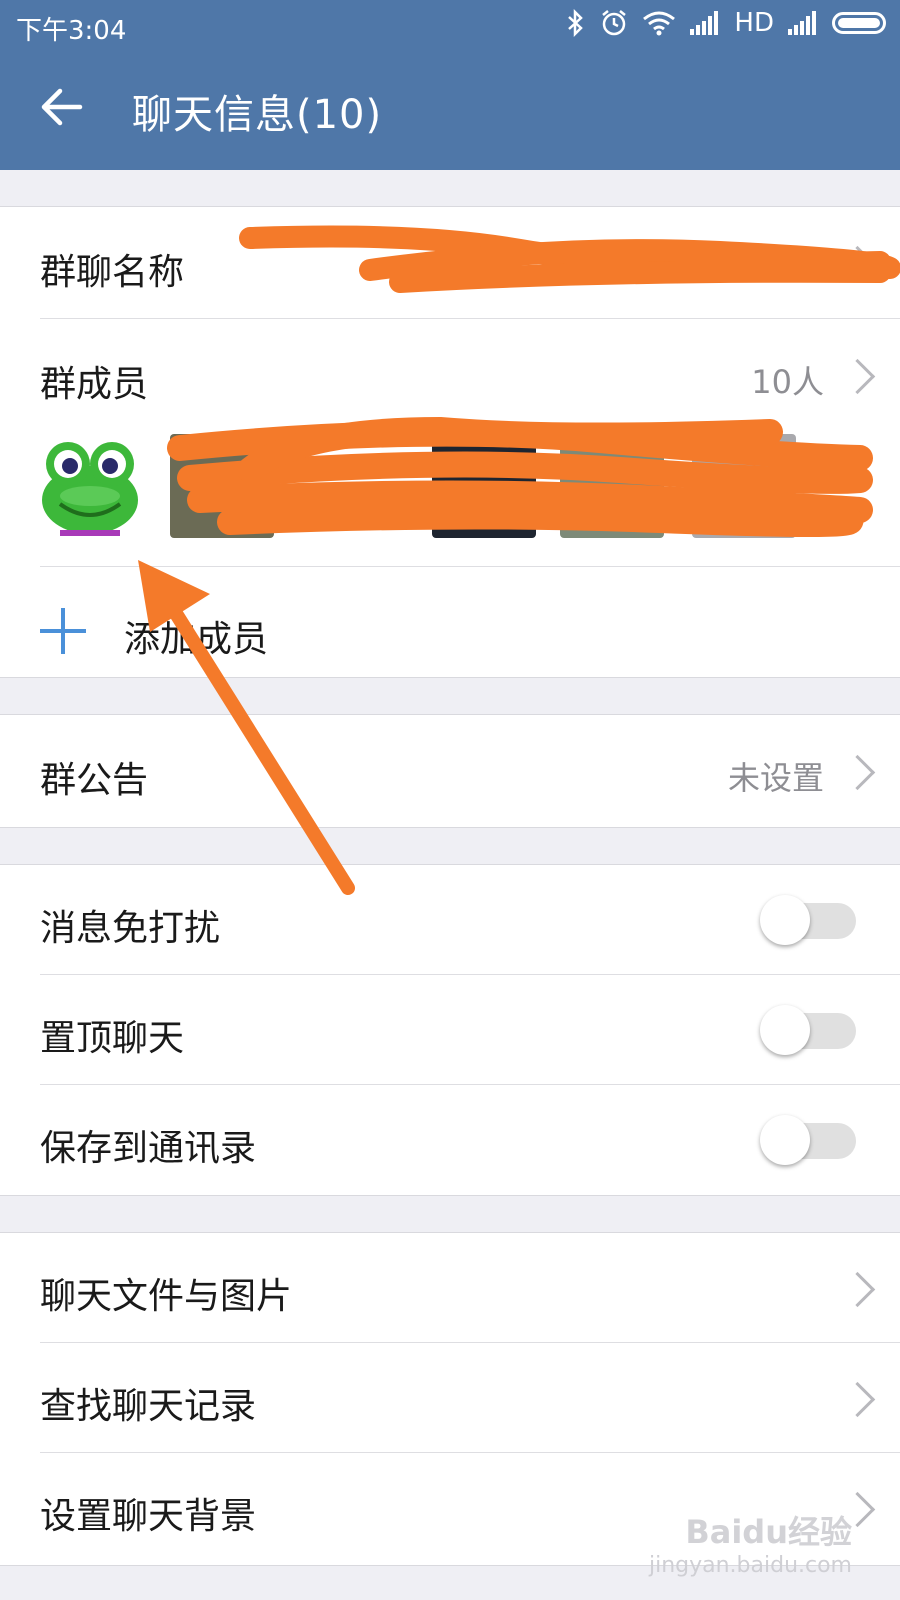 The width and height of the screenshot is (900, 1600). I want to click on status-bar: 下午3:04 HD, so click(450, 25).